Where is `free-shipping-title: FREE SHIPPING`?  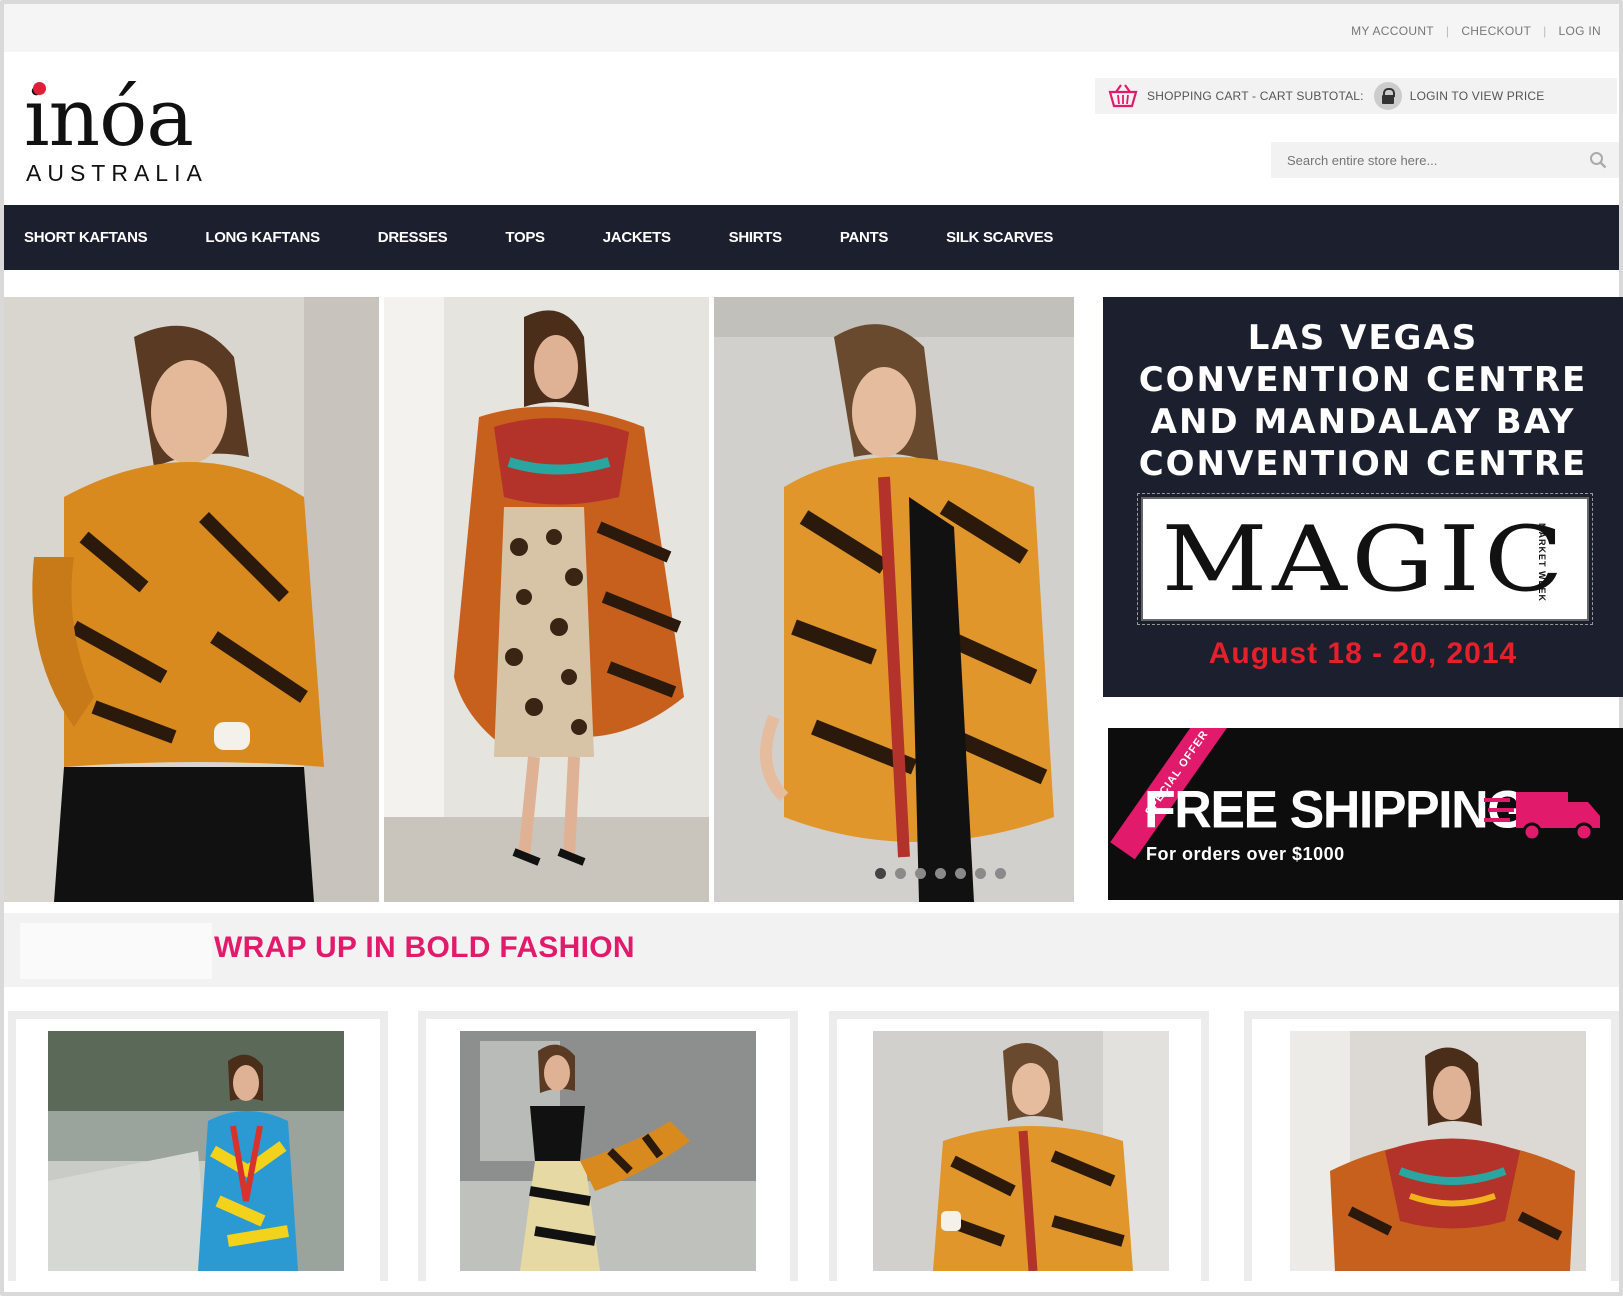 free-shipping-title: FREE SHIPPING is located at coordinates (1336, 810).